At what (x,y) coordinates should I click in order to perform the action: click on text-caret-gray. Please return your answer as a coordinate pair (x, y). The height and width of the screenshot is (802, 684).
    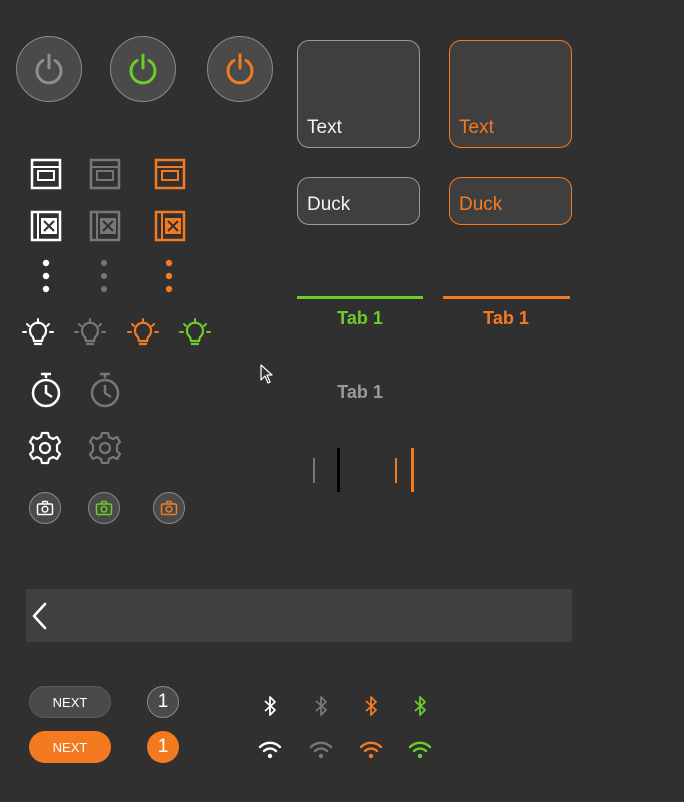
    Looking at the image, I should click on (314, 470).